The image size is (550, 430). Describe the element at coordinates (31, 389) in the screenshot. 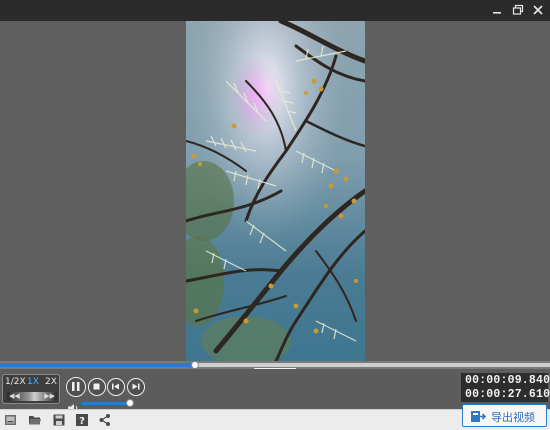

I see `playback-speed-control: 1/2X 1X 2X ◀◀ ▶▶` at that location.